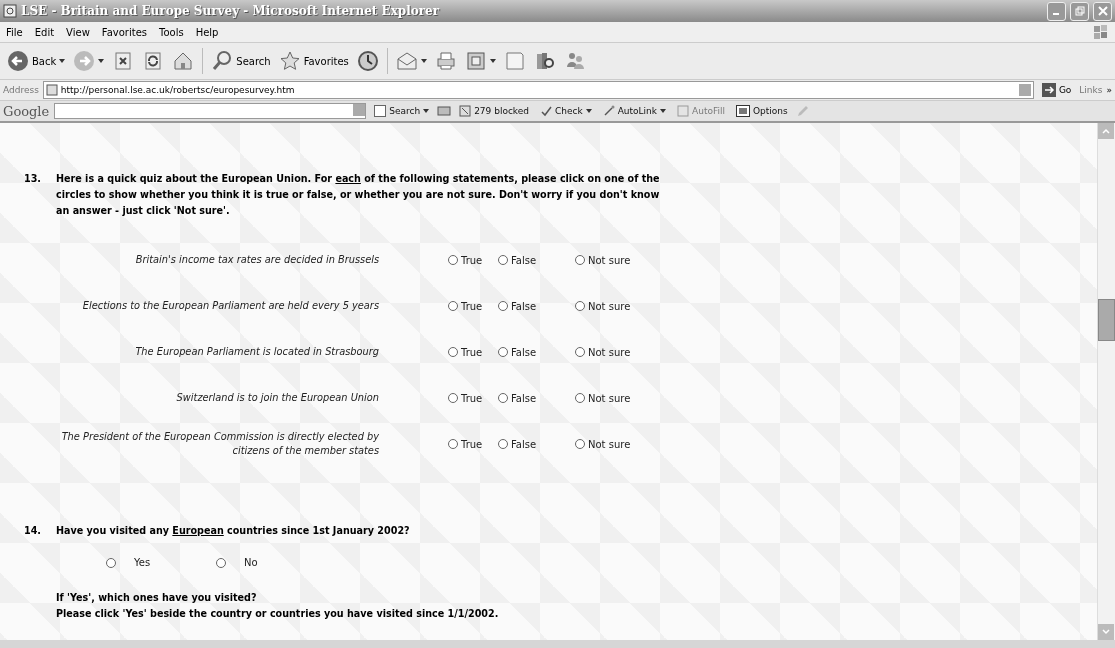 This screenshot has width=1115, height=648. I want to click on followup-question: If 'Yes', which ones have you visited?, so click(157, 598).